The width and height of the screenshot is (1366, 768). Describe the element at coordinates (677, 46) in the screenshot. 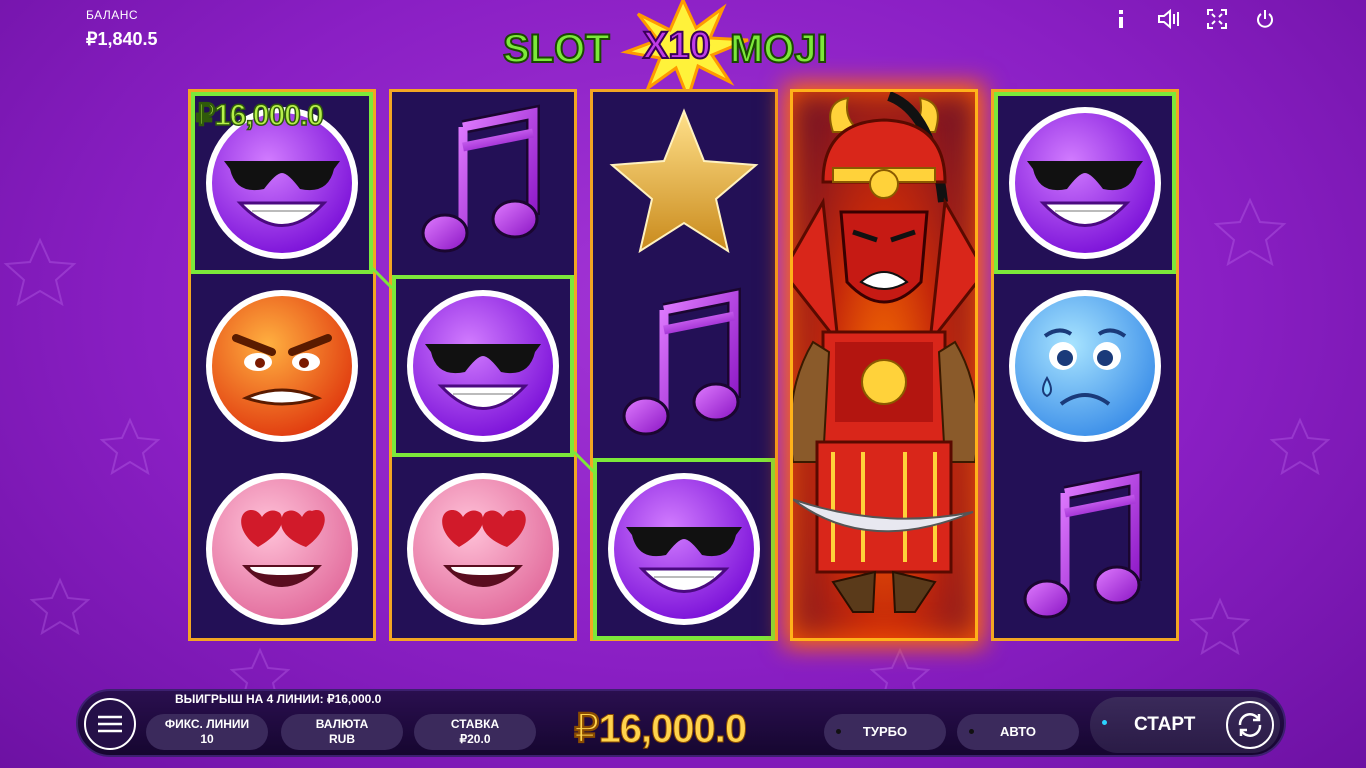

I see `logo-multiplier-text: X10` at that location.